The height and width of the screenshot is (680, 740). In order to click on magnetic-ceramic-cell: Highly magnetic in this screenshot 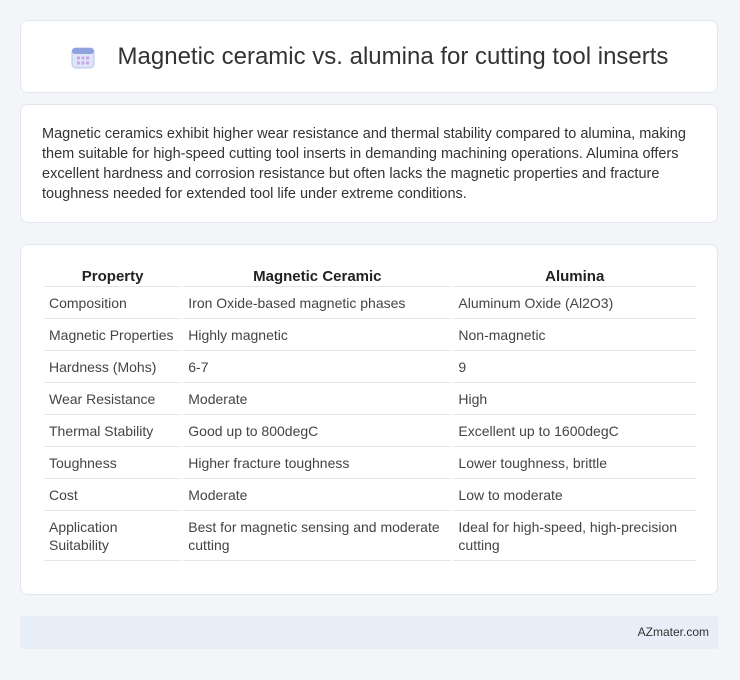, I will do `click(317, 335)`.